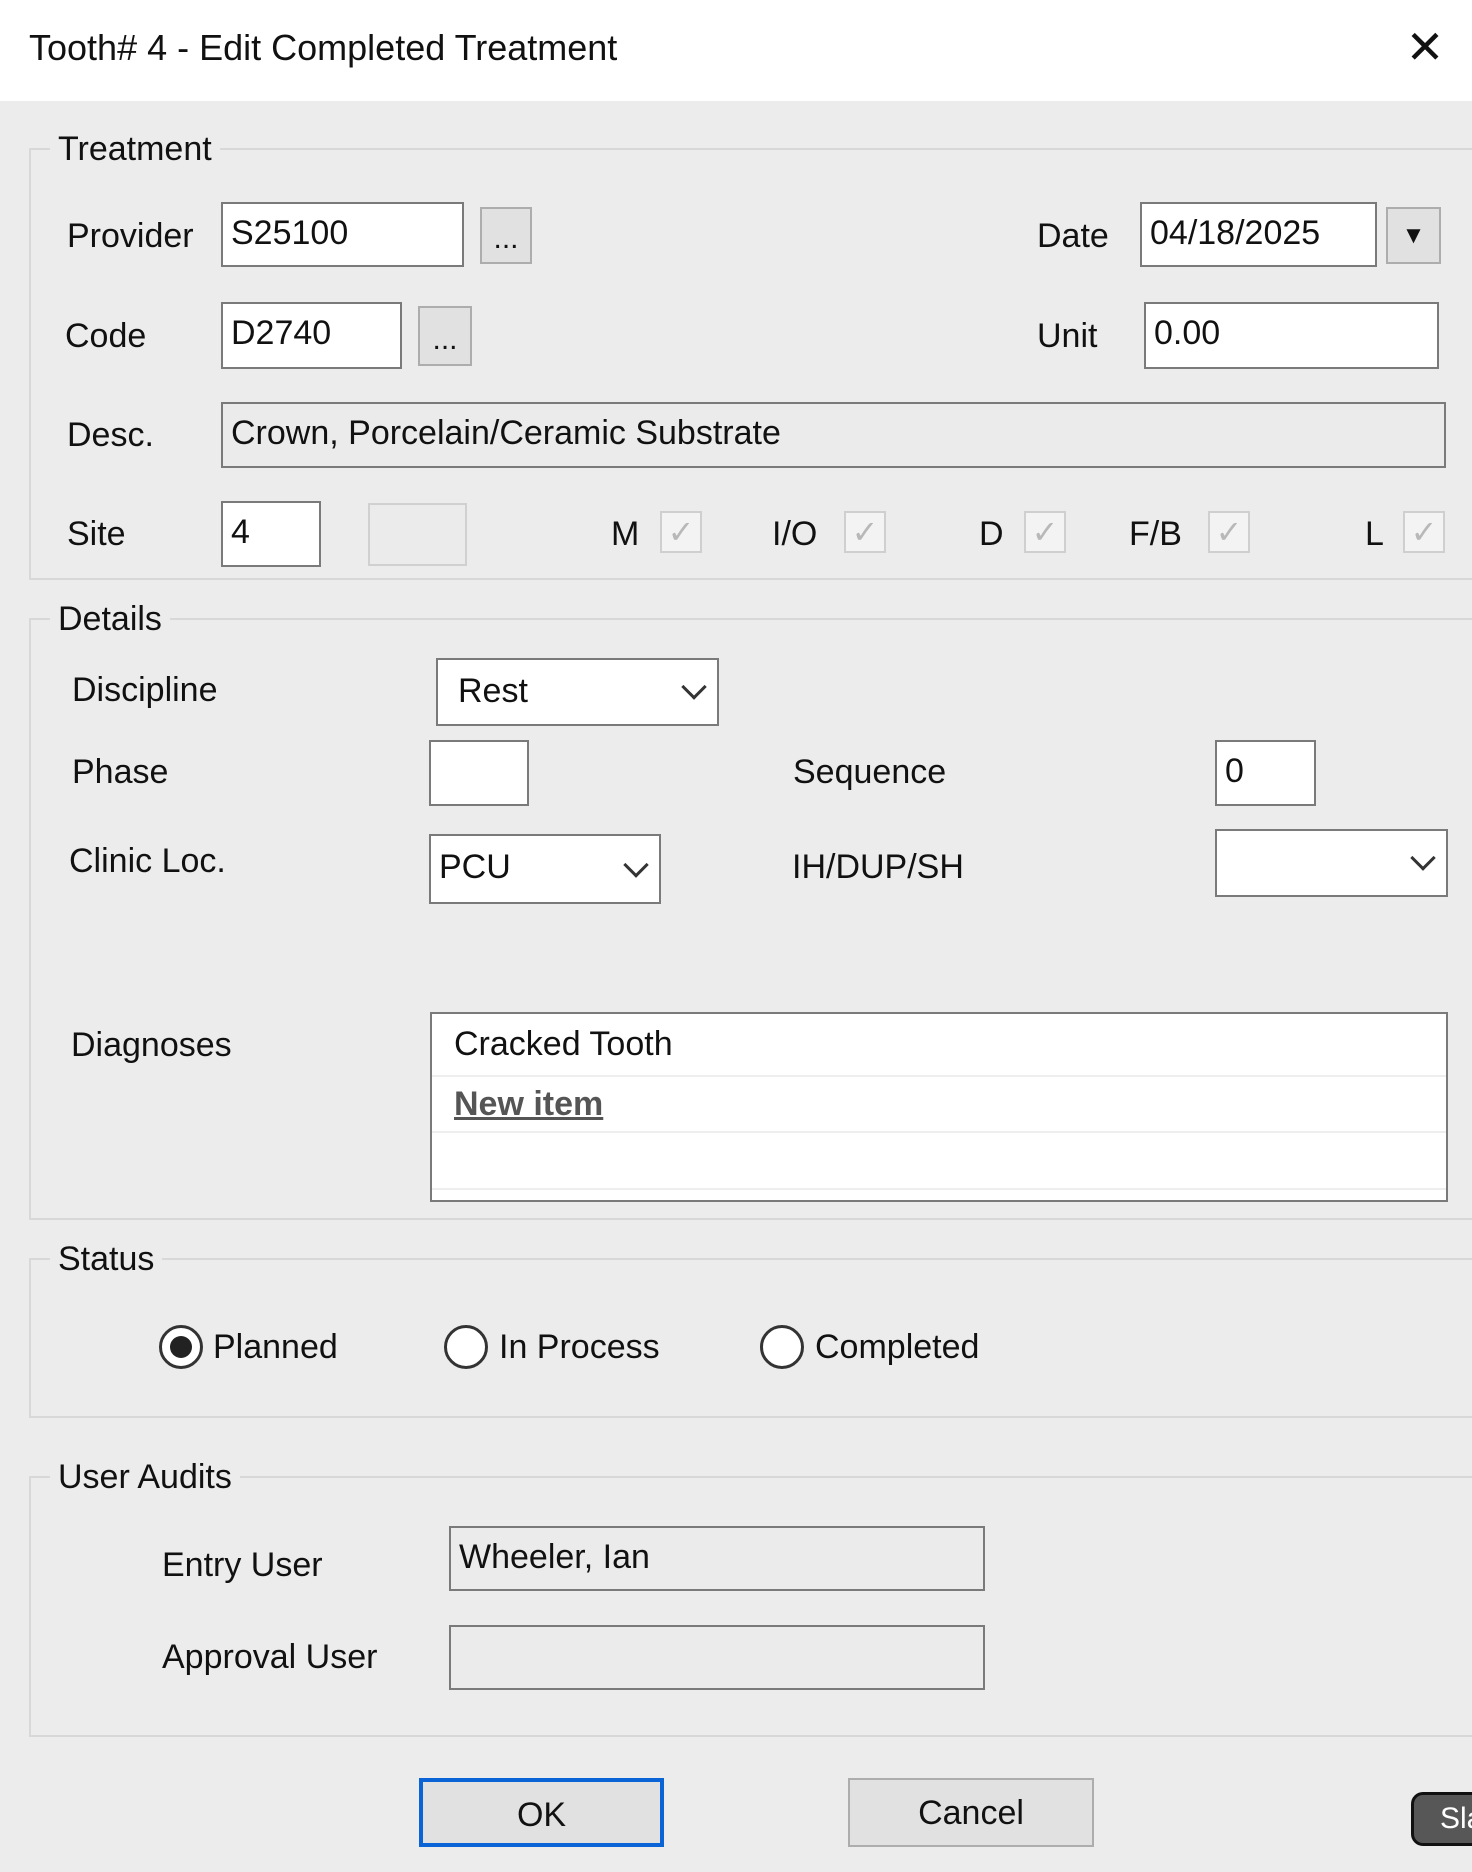  What do you see at coordinates (717, 1657) in the screenshot?
I see `approval-user-input` at bounding box center [717, 1657].